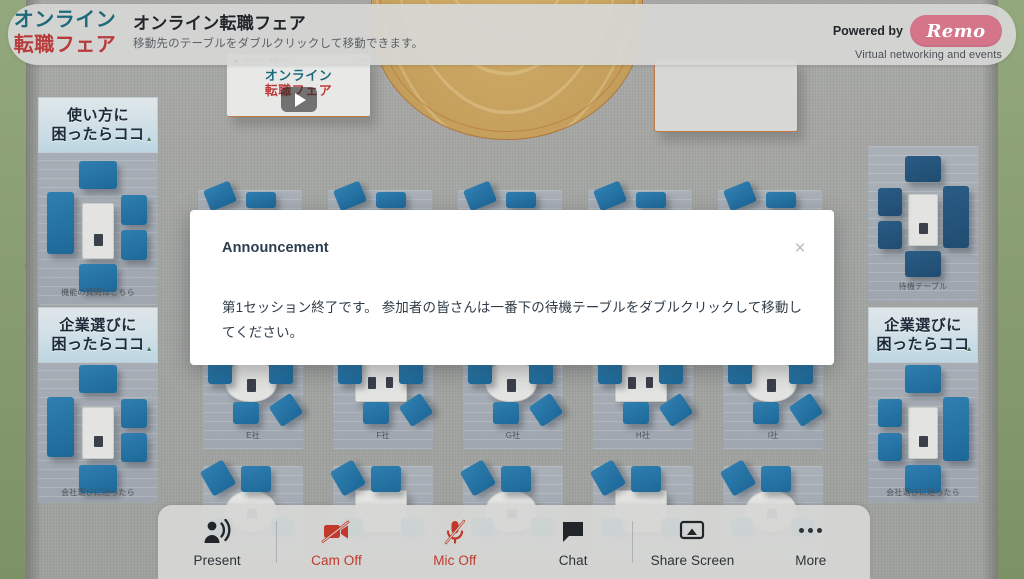  What do you see at coordinates (573, 531) in the screenshot?
I see `chat-icon` at bounding box center [573, 531].